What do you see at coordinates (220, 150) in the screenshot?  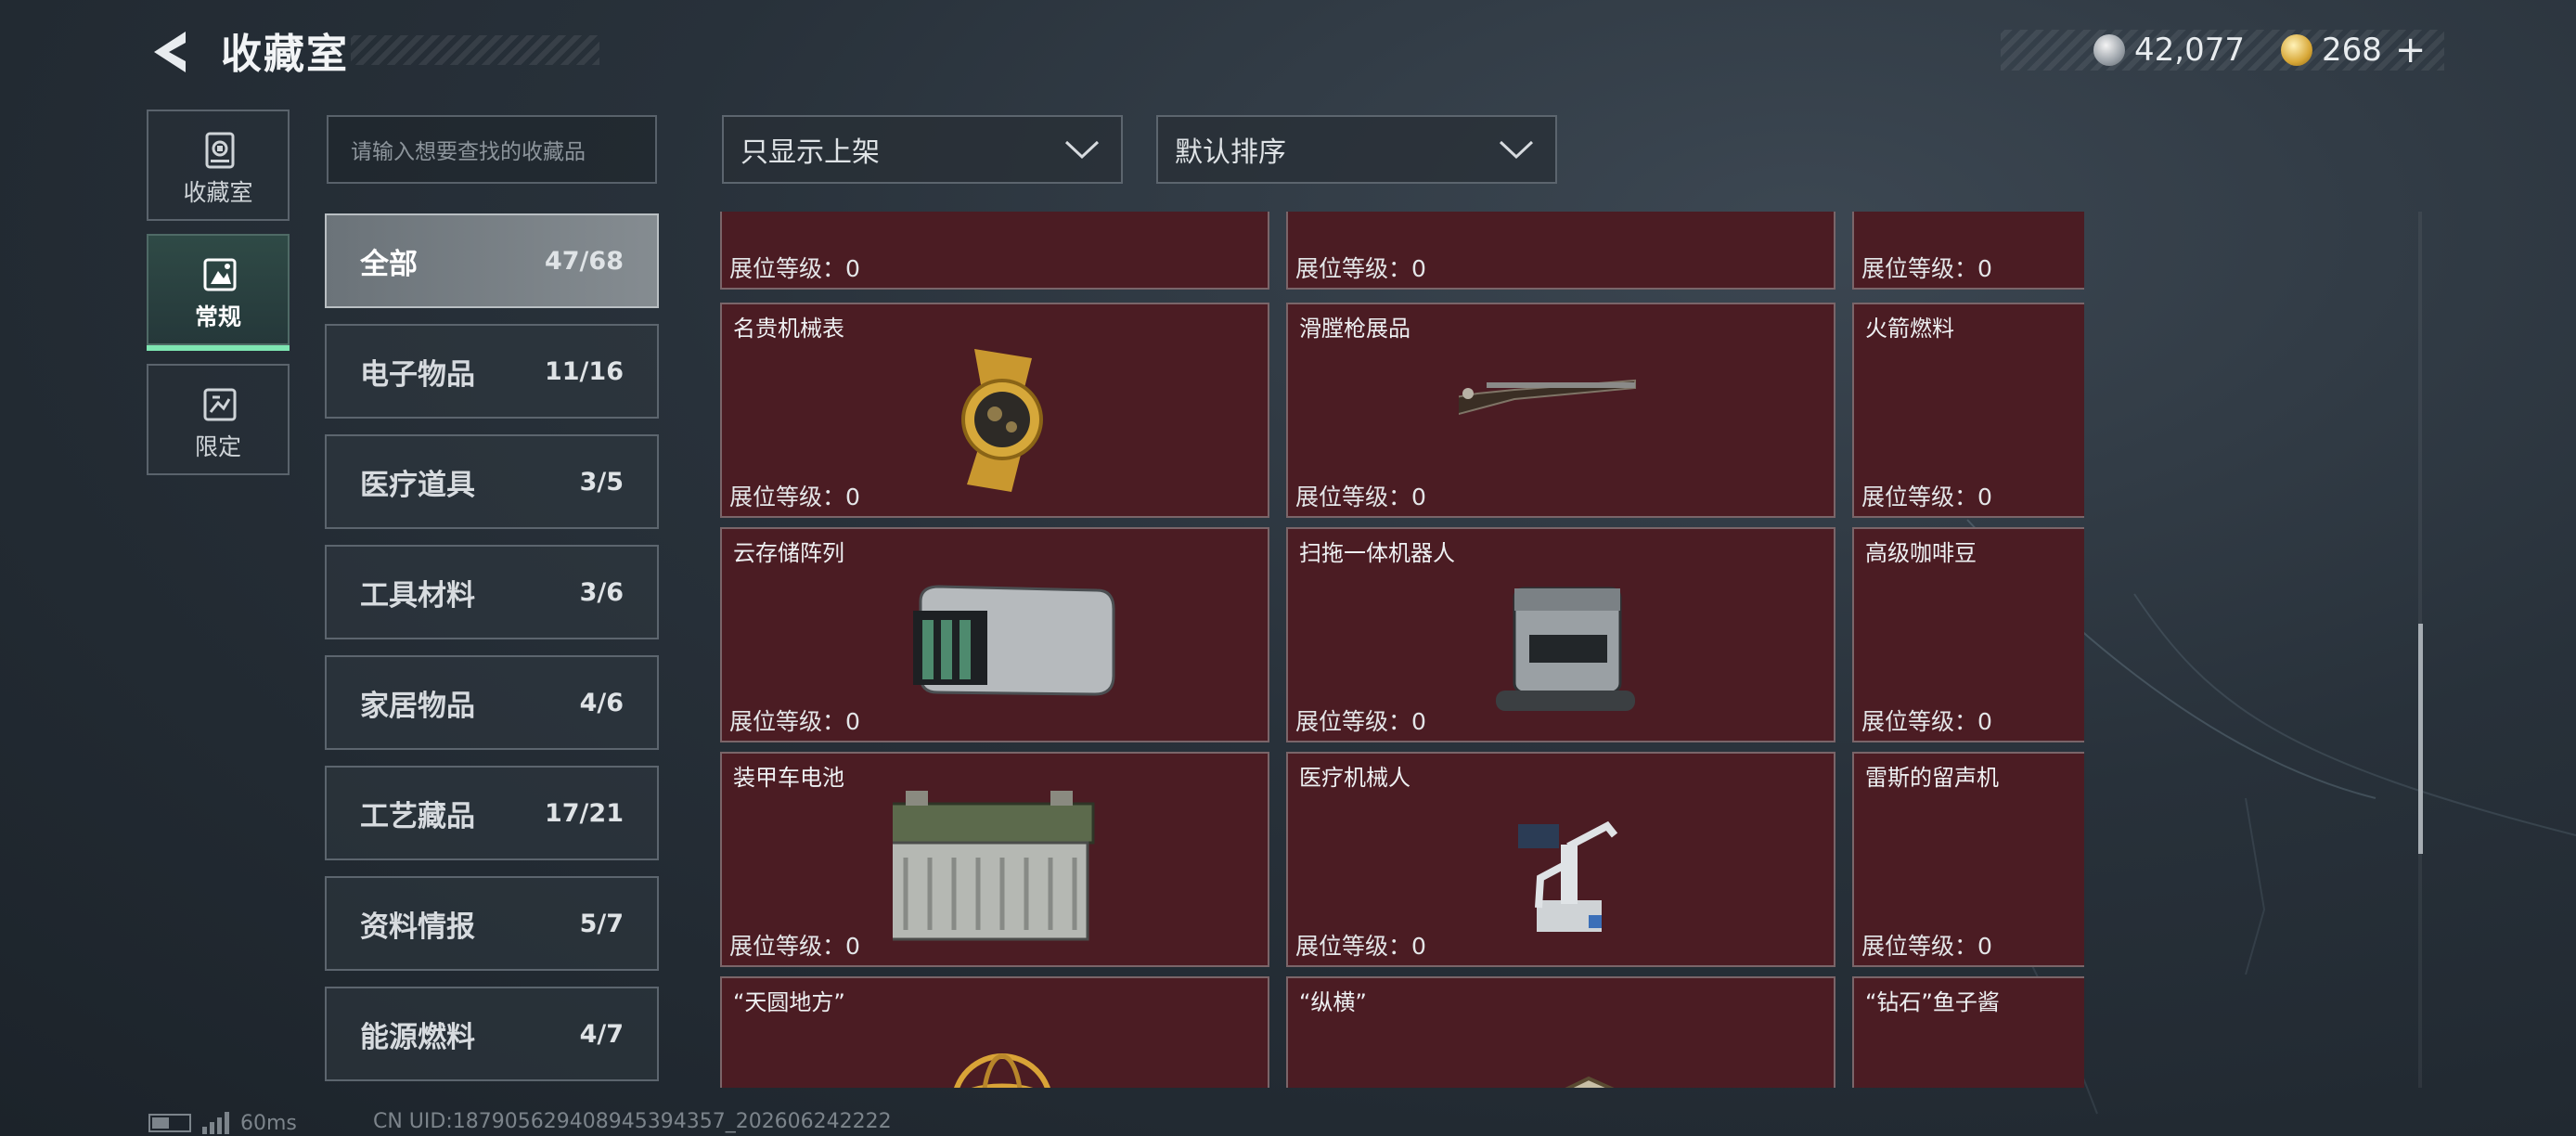 I see `vault-icon` at bounding box center [220, 150].